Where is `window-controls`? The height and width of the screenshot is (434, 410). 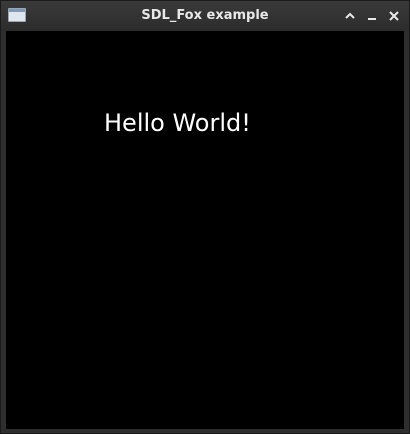
window-controls is located at coordinates (372, 16).